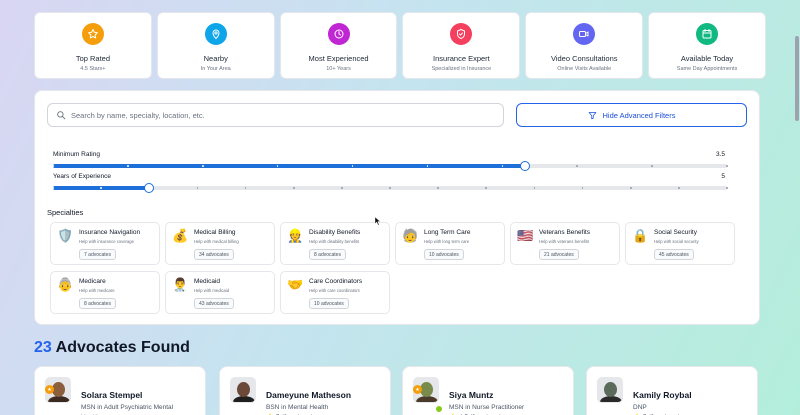  I want to click on feature-title: Most Experienced, so click(338, 58).